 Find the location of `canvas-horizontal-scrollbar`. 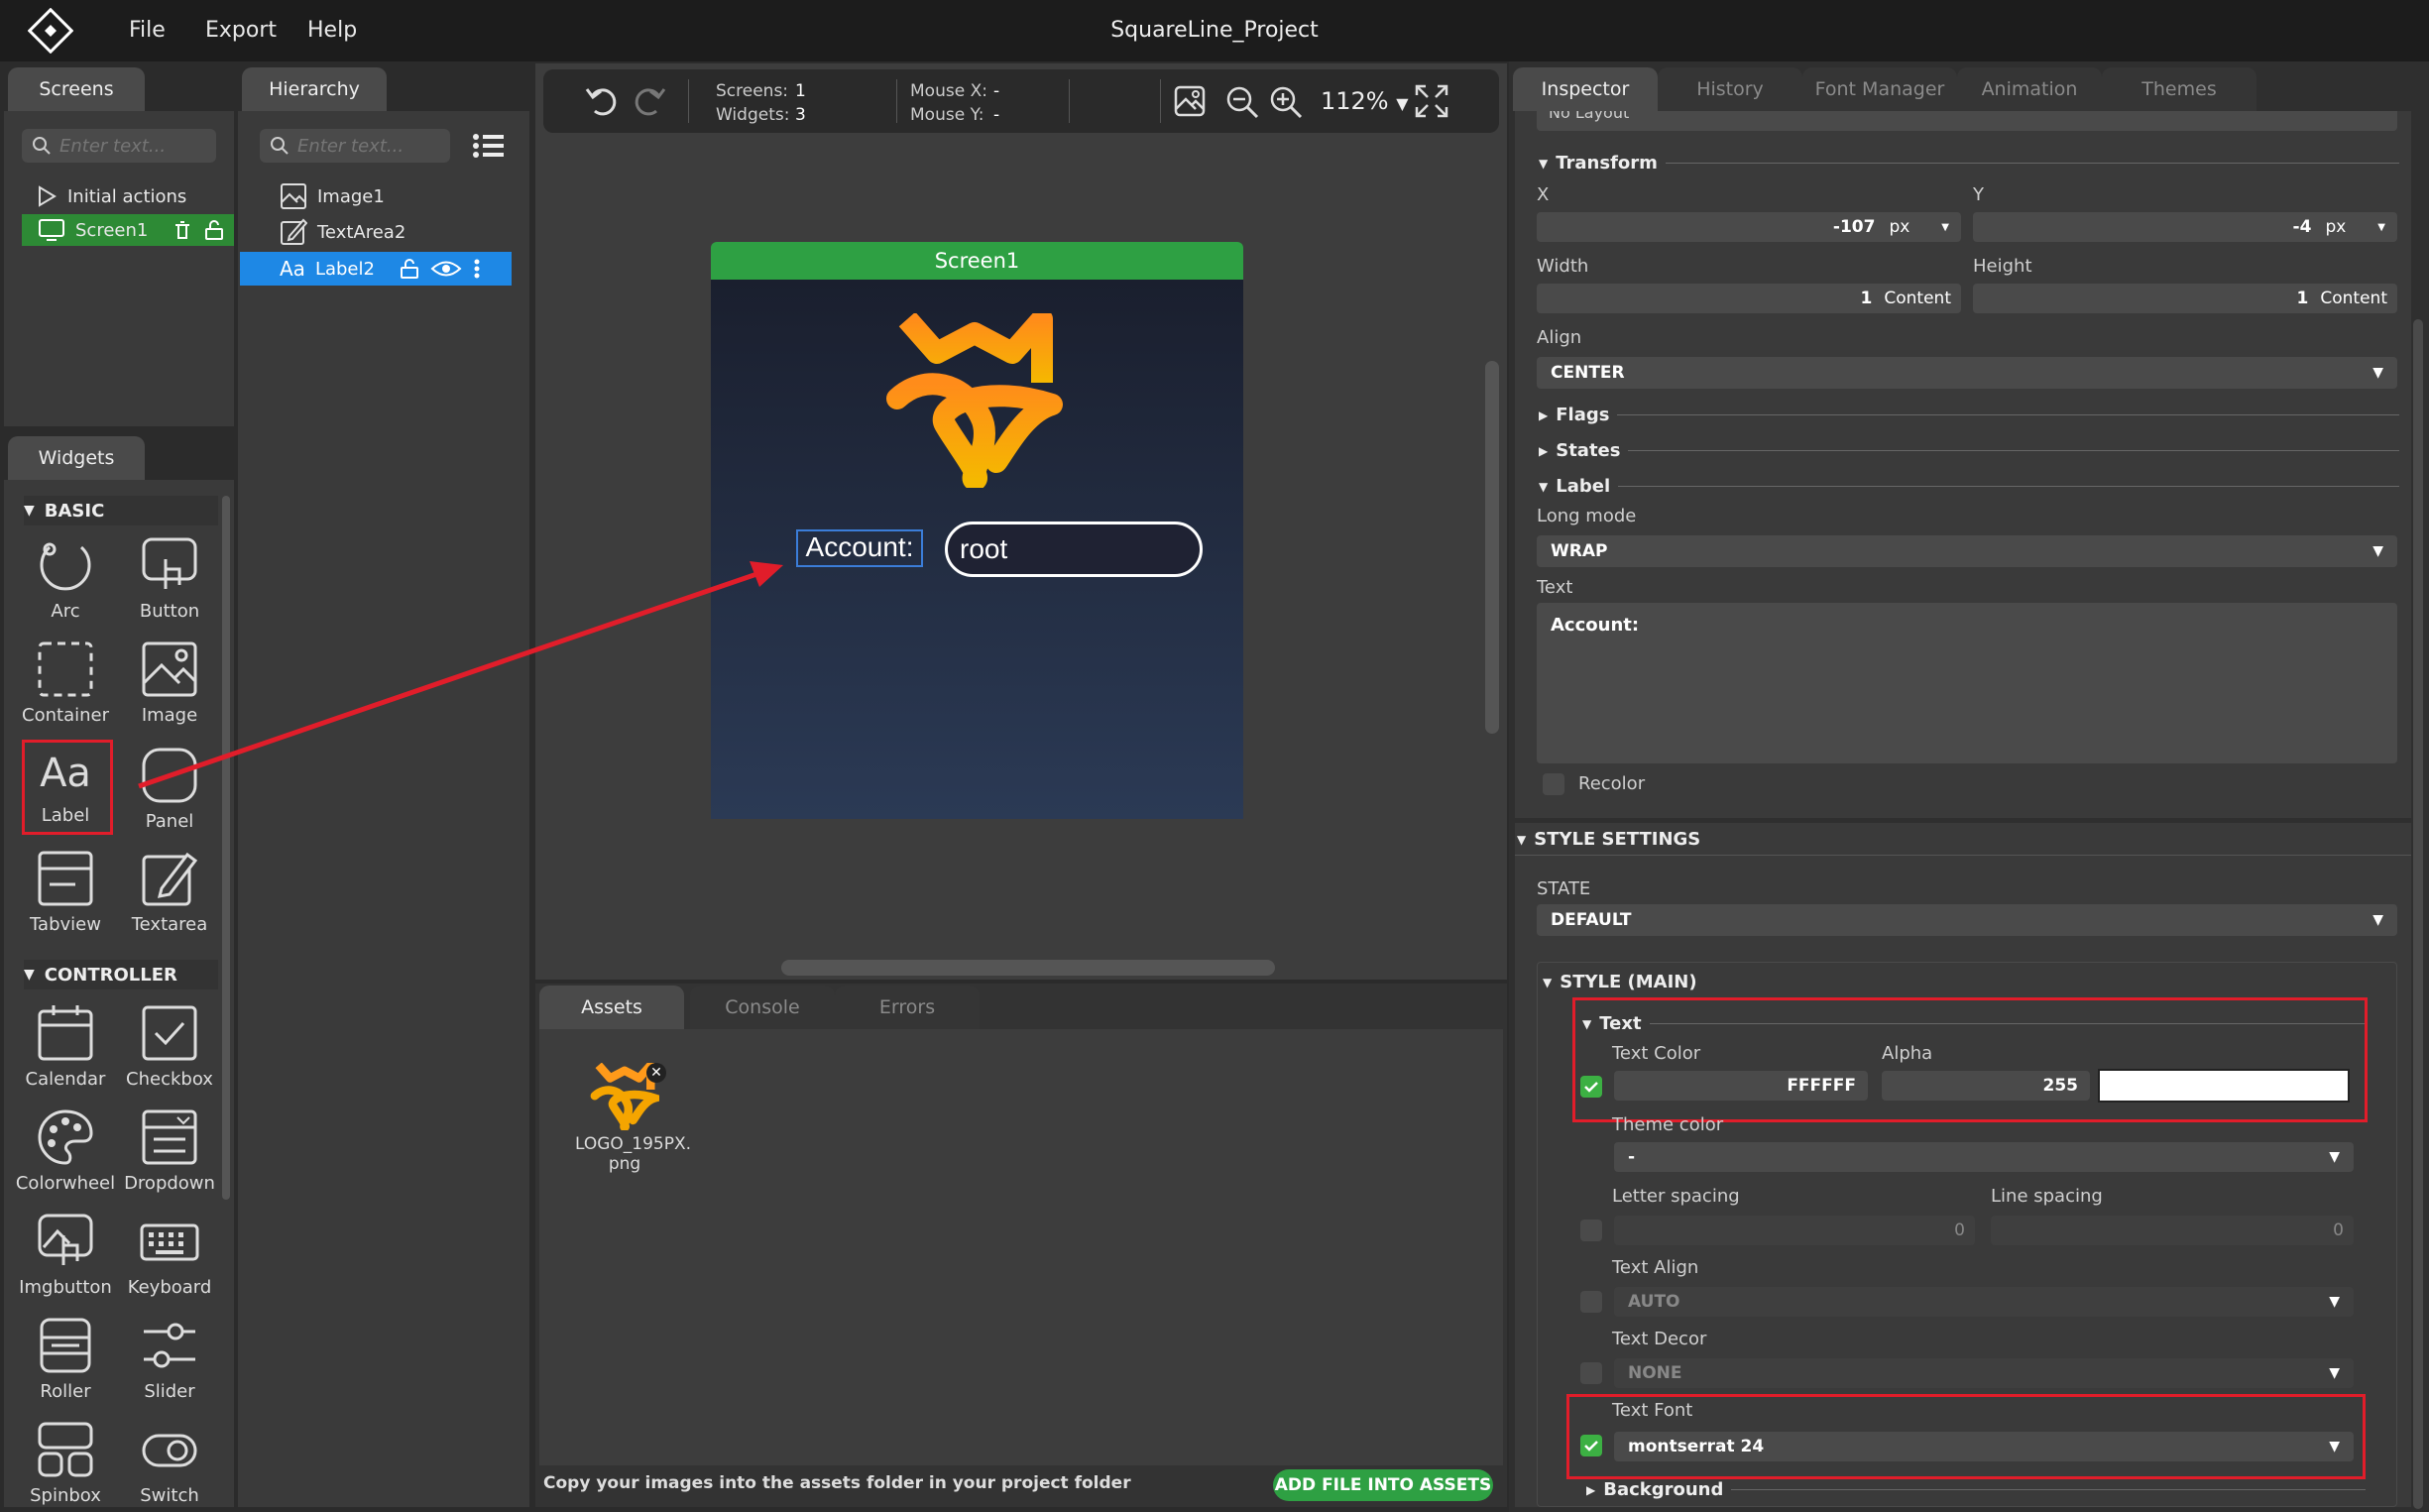

canvas-horizontal-scrollbar is located at coordinates (1028, 968).